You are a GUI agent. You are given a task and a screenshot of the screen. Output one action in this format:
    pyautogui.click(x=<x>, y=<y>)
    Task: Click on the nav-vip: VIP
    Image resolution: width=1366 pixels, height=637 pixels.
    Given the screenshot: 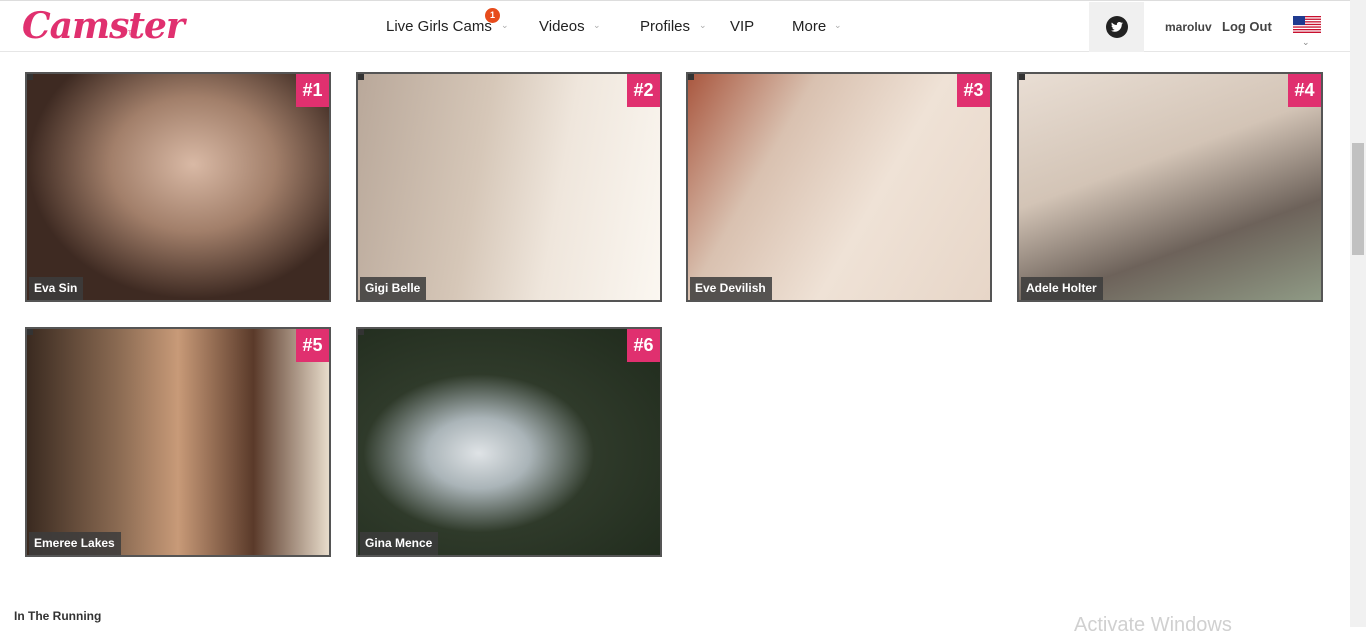 What is the action you would take?
    pyautogui.click(x=742, y=26)
    